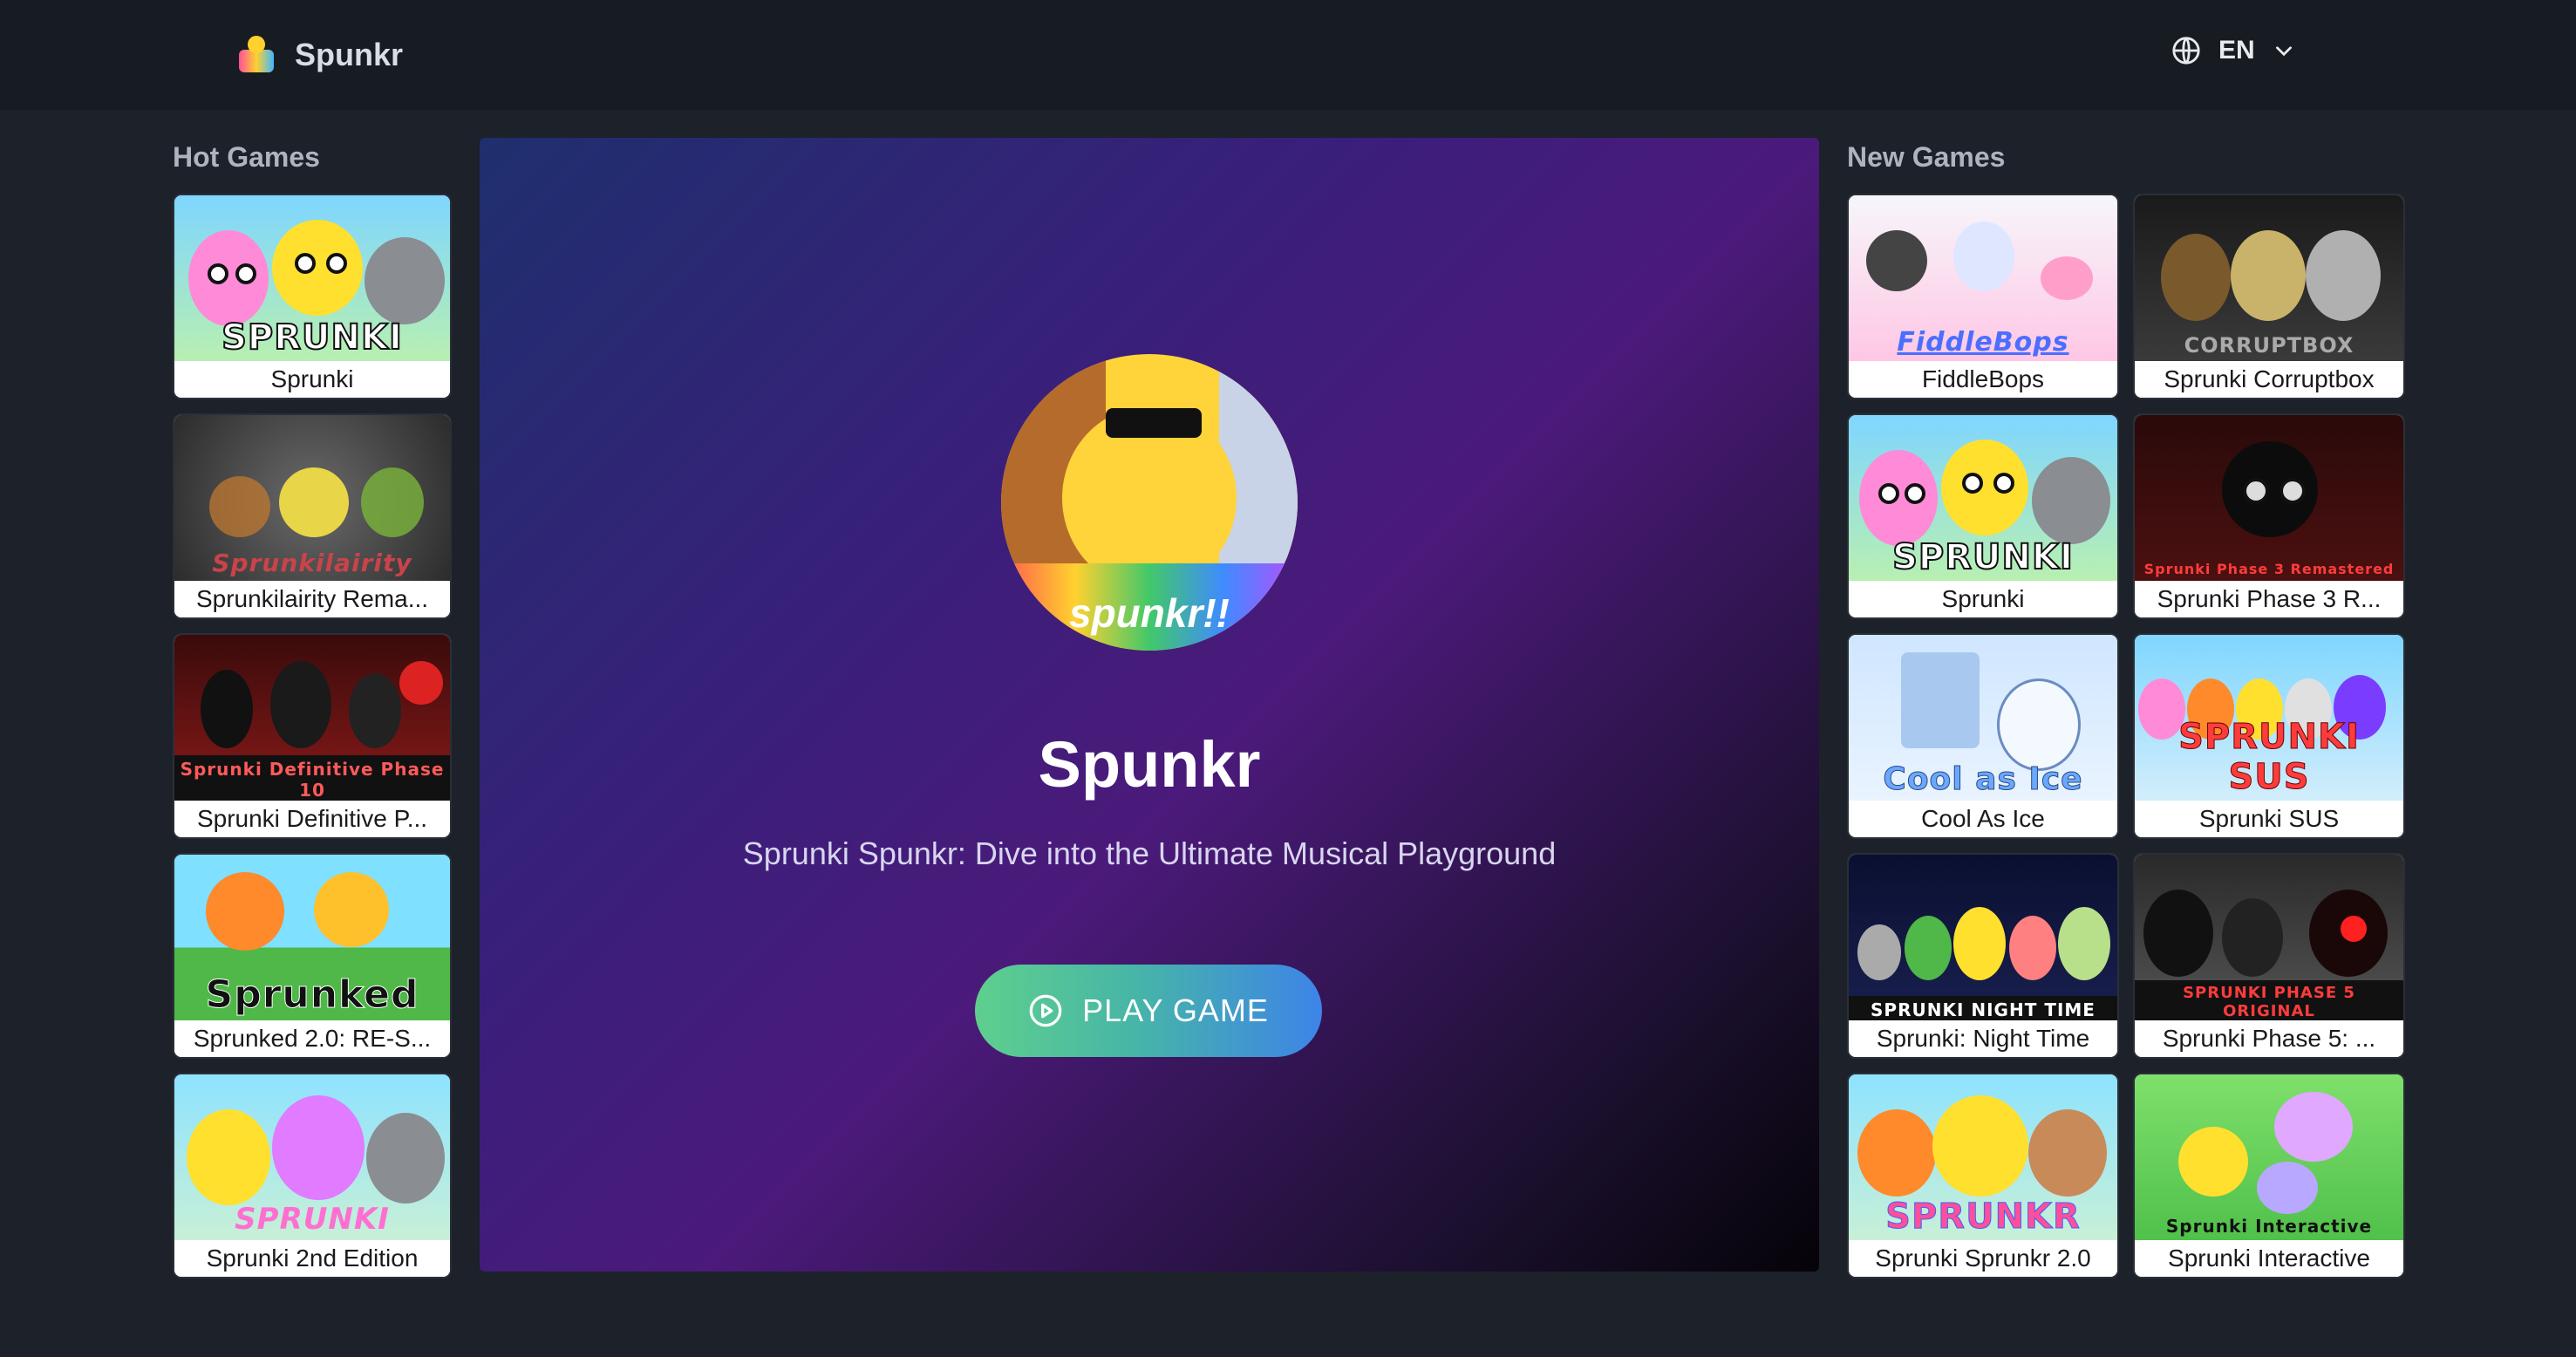 The height and width of the screenshot is (1357, 2576). What do you see at coordinates (312, 1258) in the screenshot?
I see `game-card-label: Sprunki 2nd Edition` at bounding box center [312, 1258].